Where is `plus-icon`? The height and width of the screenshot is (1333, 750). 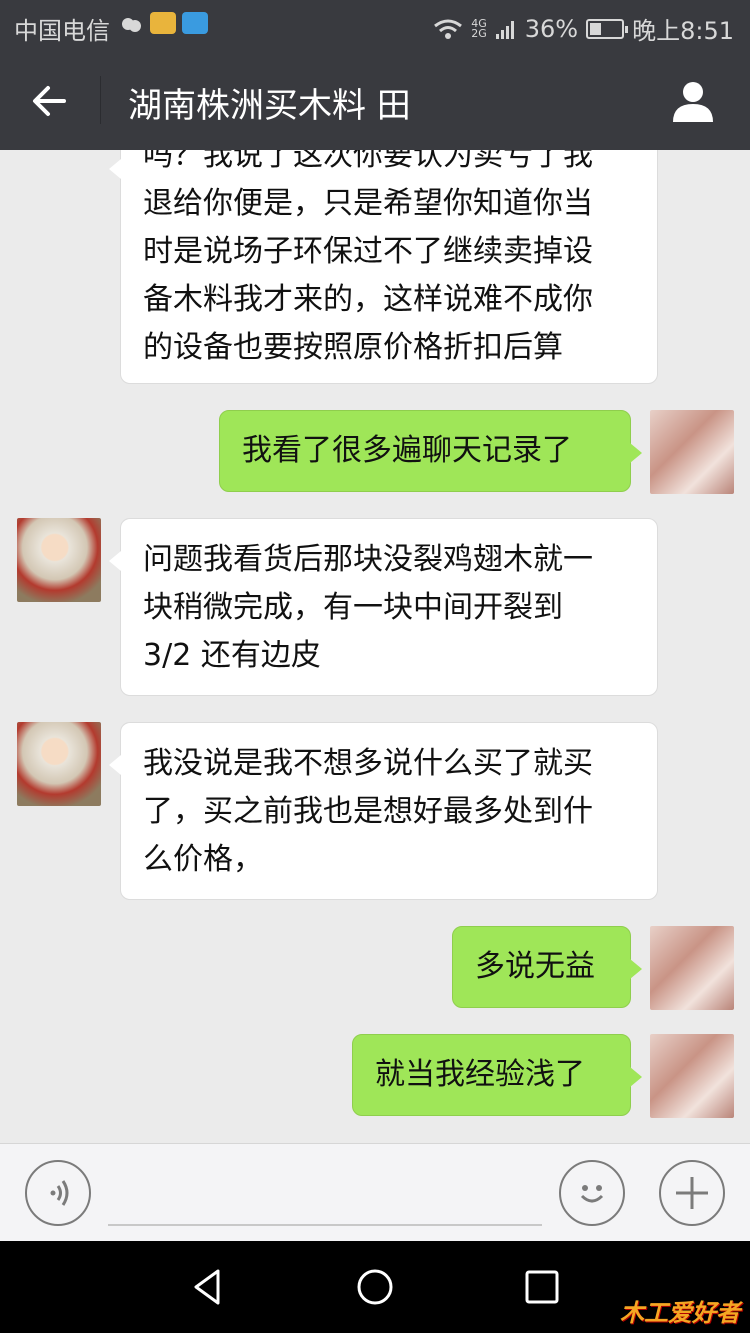
plus-icon is located at coordinates (692, 1193).